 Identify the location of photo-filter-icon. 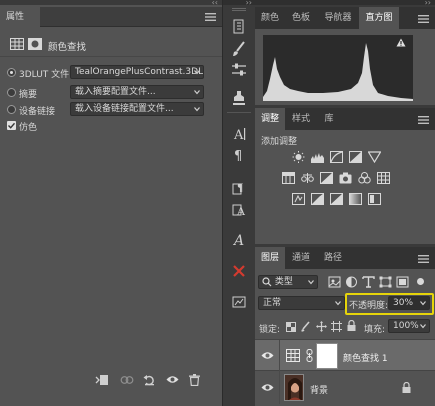
(345, 178).